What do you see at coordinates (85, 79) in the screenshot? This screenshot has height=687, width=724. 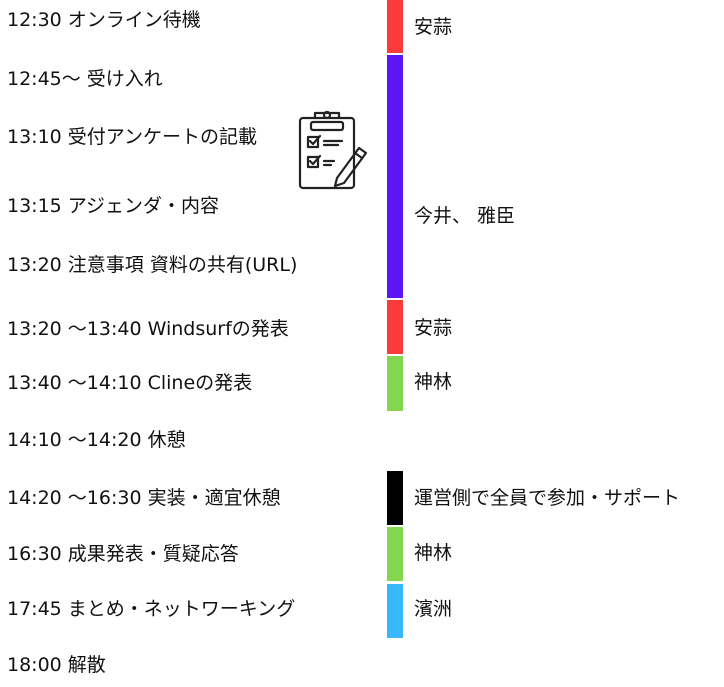 I see `schedule-item-reception: 12:45〜 受け入れ` at bounding box center [85, 79].